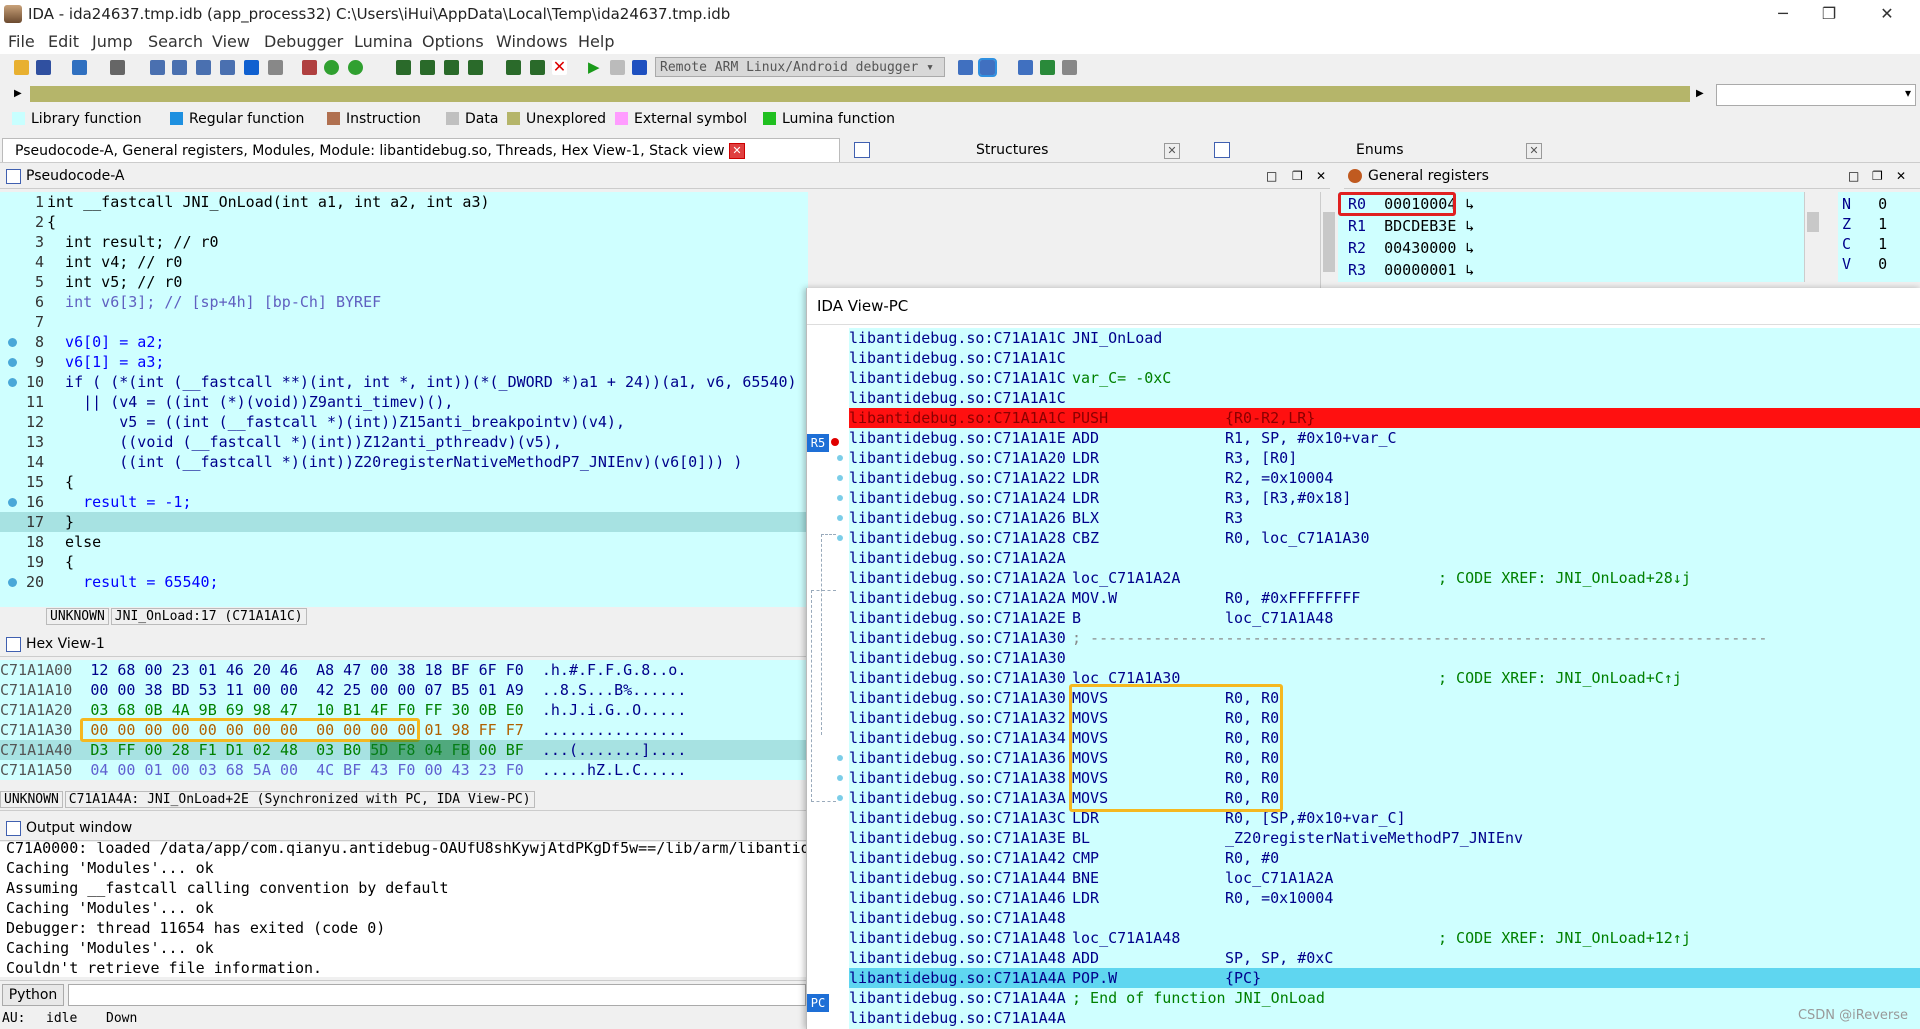 This screenshot has height=1029, width=1920. I want to click on menu-edit: Edit, so click(63, 41).